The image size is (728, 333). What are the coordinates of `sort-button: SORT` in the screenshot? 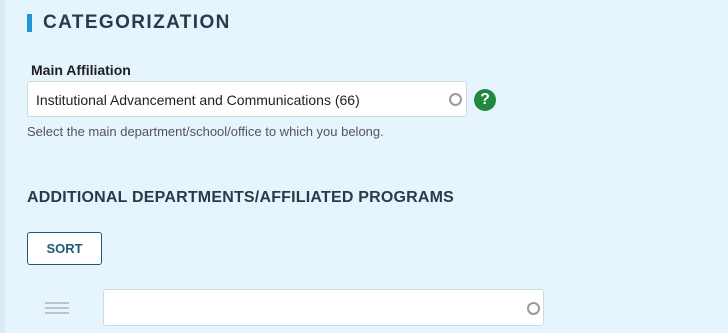 It's located at (64, 248).